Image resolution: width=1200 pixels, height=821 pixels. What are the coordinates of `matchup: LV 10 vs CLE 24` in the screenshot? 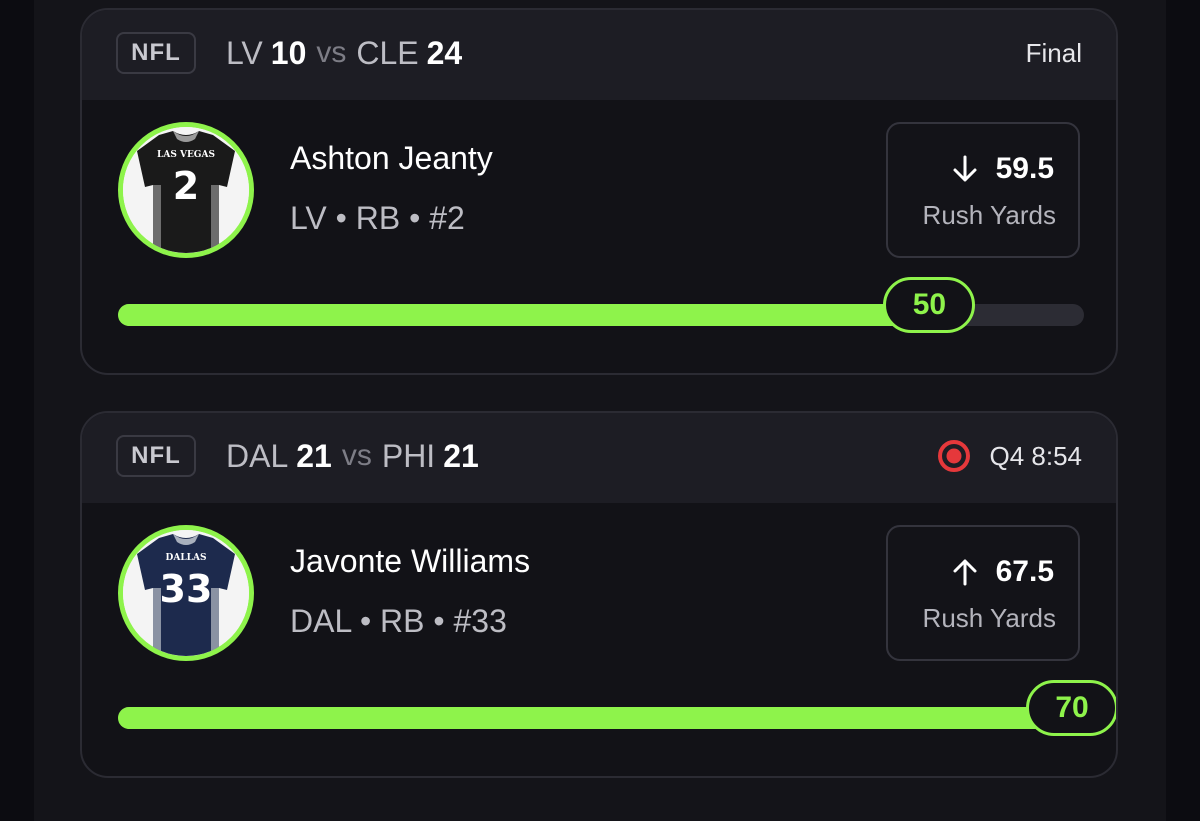 It's located at (344, 53).